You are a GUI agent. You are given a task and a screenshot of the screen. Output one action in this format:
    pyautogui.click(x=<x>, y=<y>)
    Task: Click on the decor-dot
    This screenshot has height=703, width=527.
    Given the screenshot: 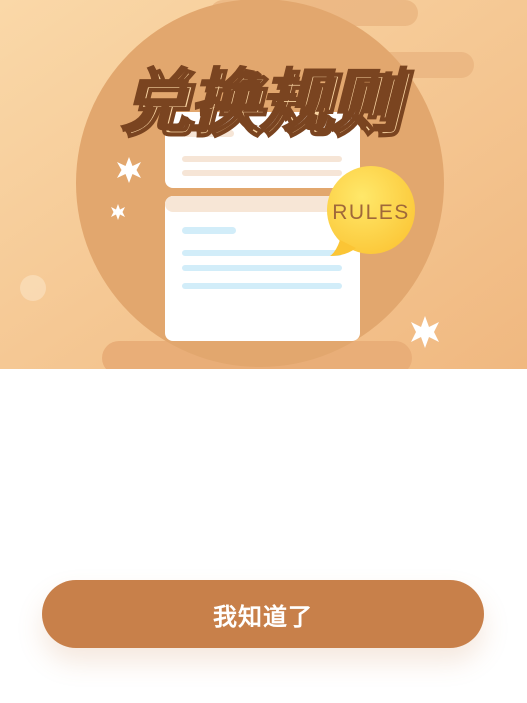 What is the action you would take?
    pyautogui.click(x=33, y=288)
    